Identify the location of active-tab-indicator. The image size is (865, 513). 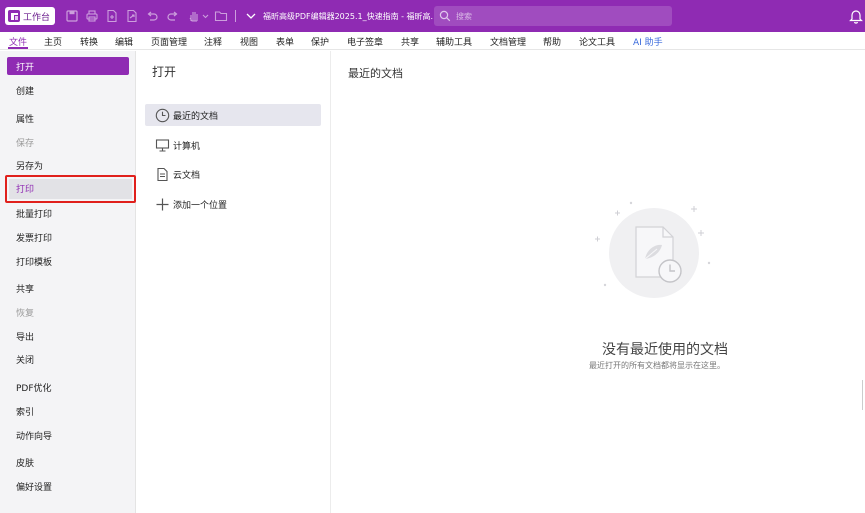
(18, 48).